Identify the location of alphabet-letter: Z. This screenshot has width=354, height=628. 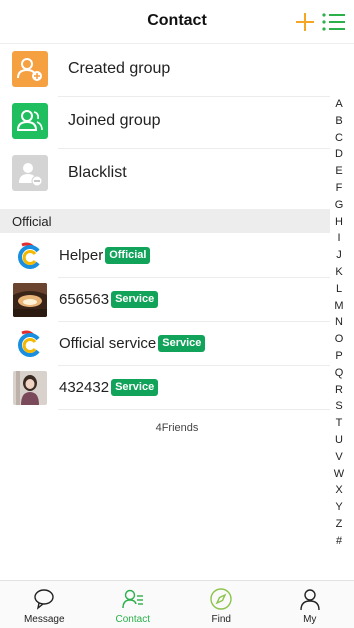
(339, 524).